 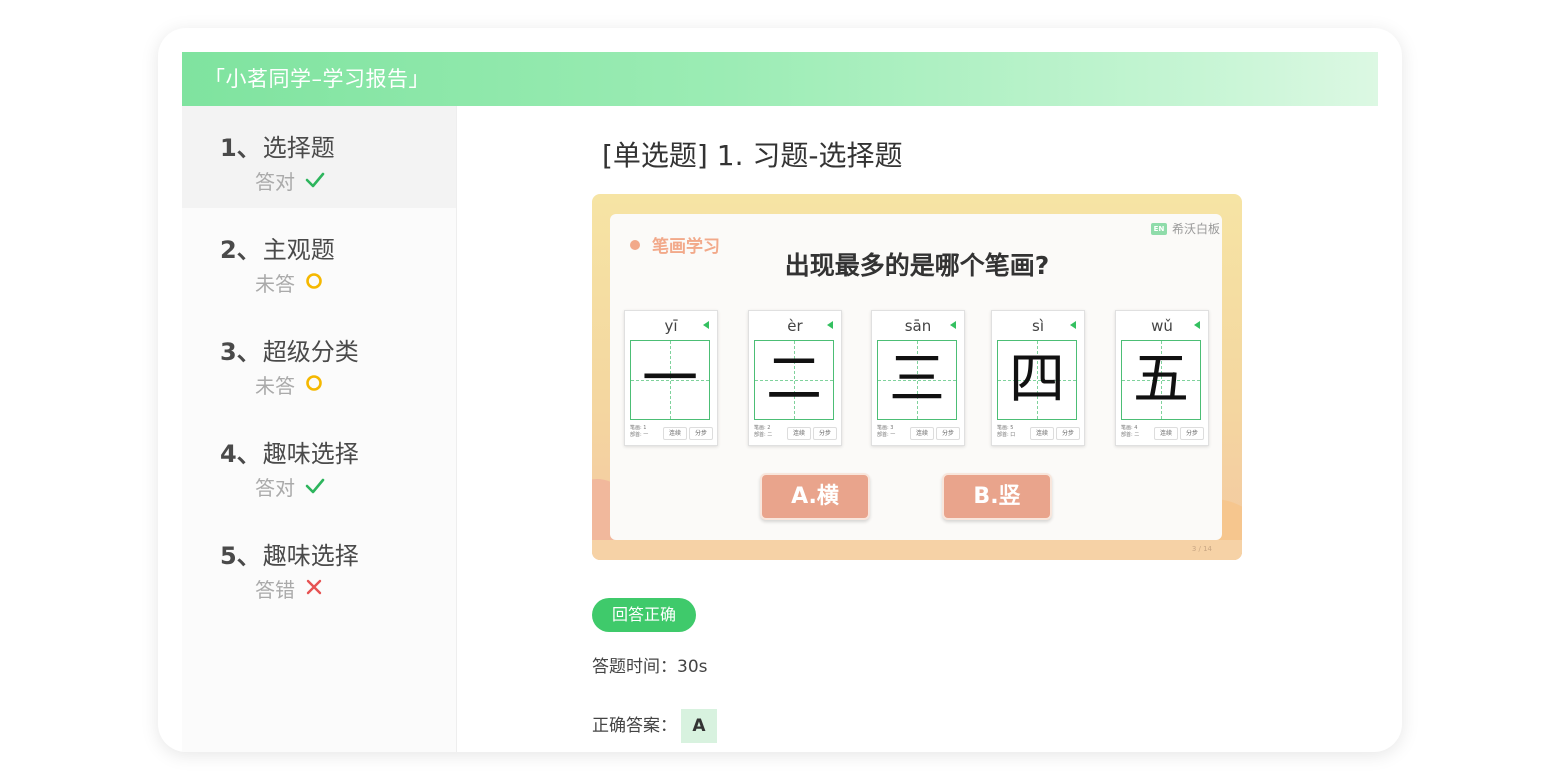 I want to click on item-number: 1、, so click(x=240, y=148).